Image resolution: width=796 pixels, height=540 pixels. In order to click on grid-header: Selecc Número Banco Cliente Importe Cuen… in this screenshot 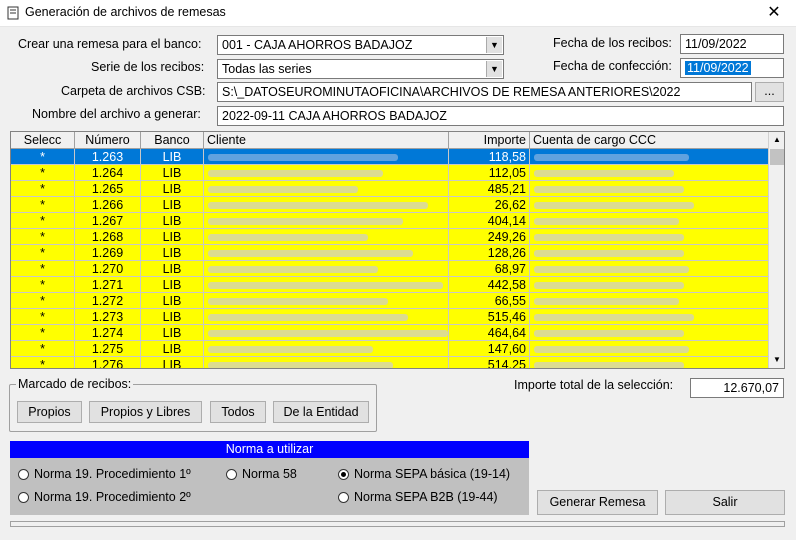, I will do `click(390, 140)`.